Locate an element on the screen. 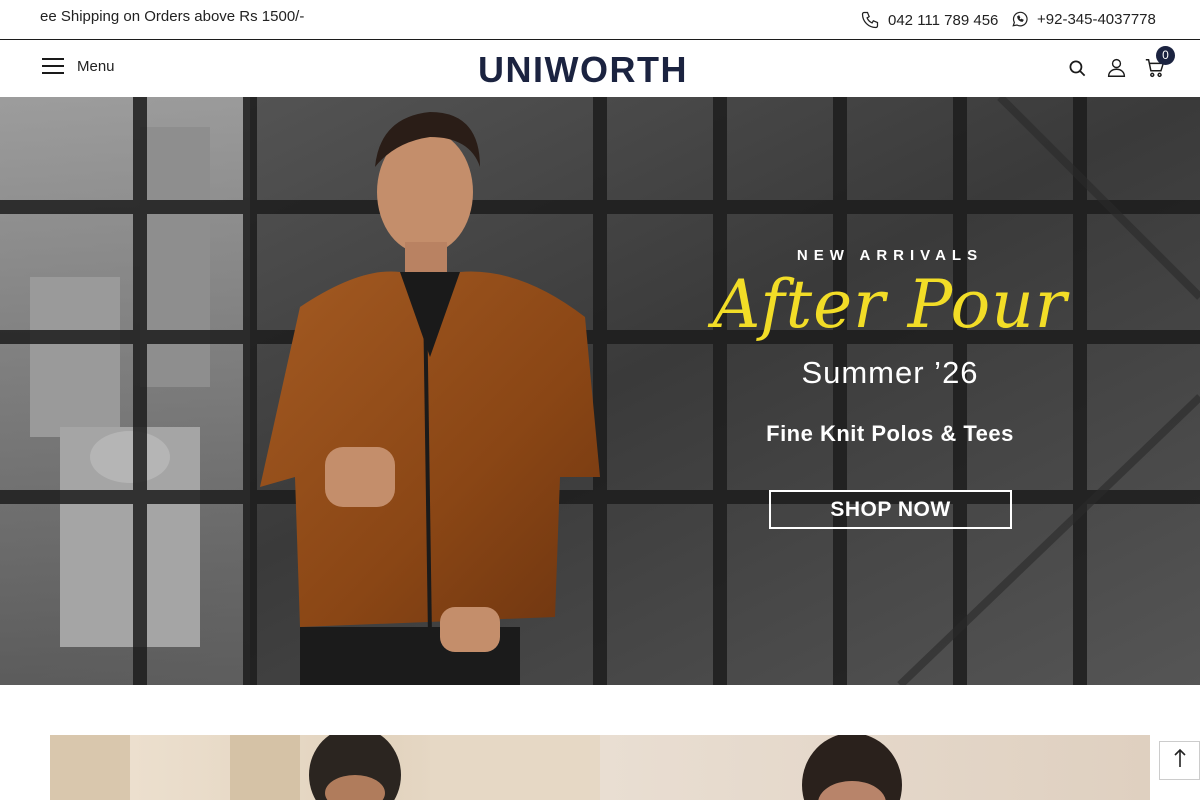 This screenshot has width=1200, height=800. hero-season: Summer ’26 is located at coordinates (890, 372).